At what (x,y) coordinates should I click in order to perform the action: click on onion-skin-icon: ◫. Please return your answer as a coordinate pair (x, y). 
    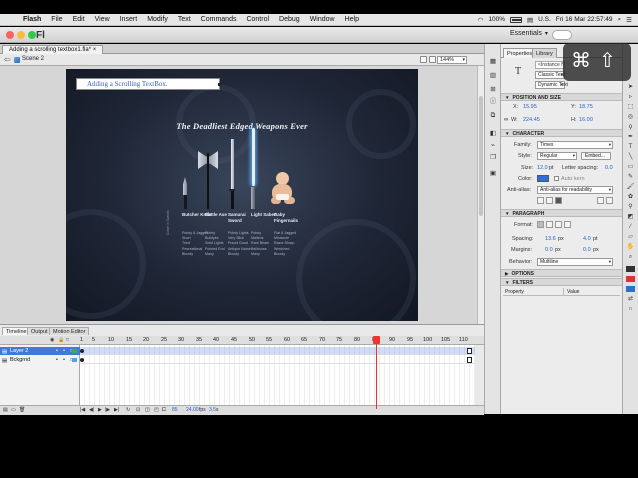
    Looking at the image, I should click on (147, 410).